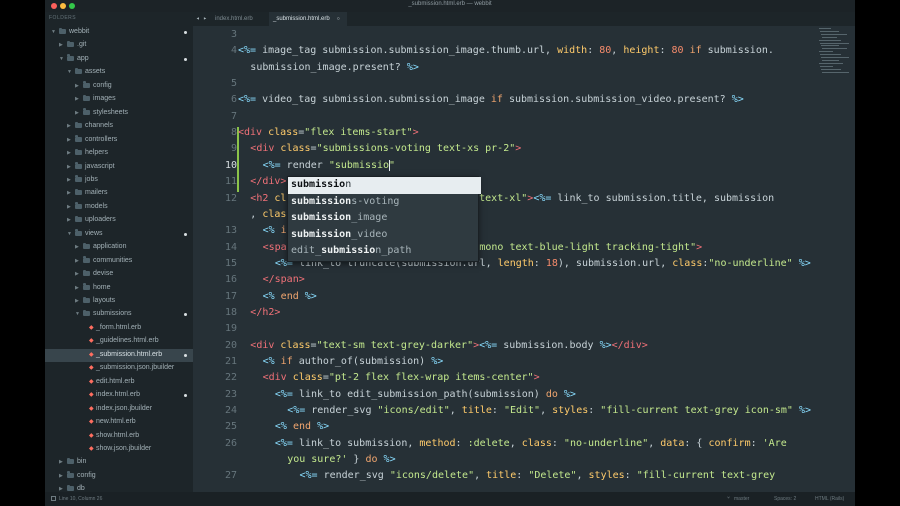 The height and width of the screenshot is (506, 900). Describe the element at coordinates (119, 140) in the screenshot. I see `tree-folder: ▶ controllers` at that location.